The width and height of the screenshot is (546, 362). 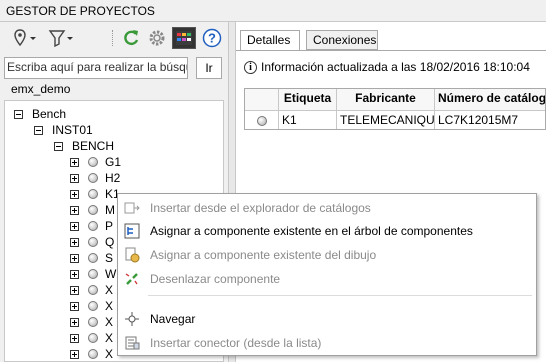 I want to click on tree-node-item: K1, so click(x=95, y=194).